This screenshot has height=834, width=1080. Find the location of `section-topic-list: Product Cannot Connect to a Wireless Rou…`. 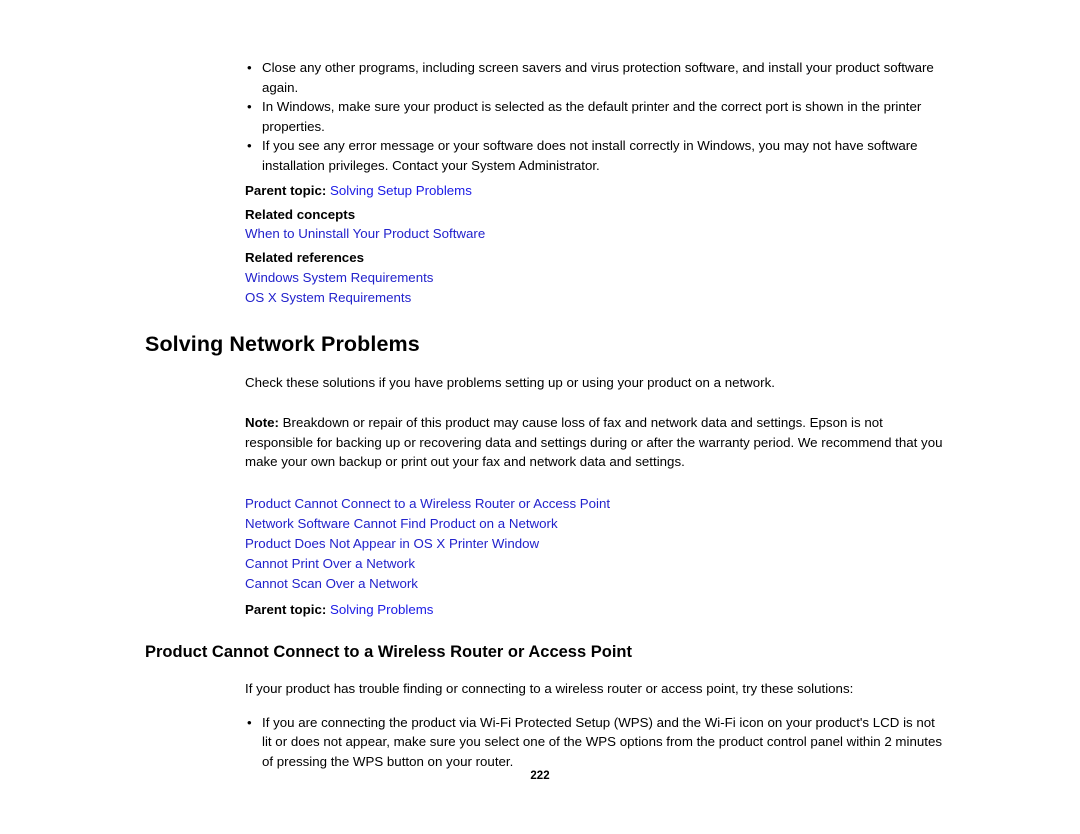

section-topic-list: Product Cannot Connect to a Wireless Rou… is located at coordinates (595, 544).